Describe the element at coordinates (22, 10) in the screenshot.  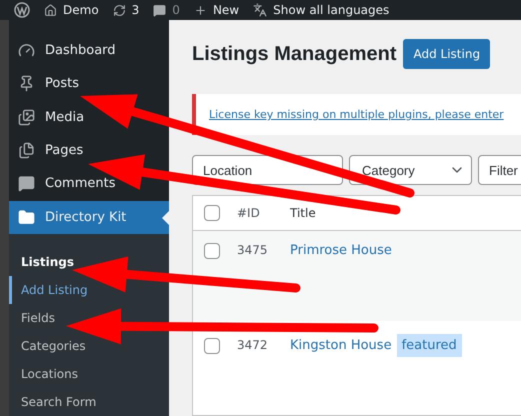
I see `wordpress-logo-icon` at that location.